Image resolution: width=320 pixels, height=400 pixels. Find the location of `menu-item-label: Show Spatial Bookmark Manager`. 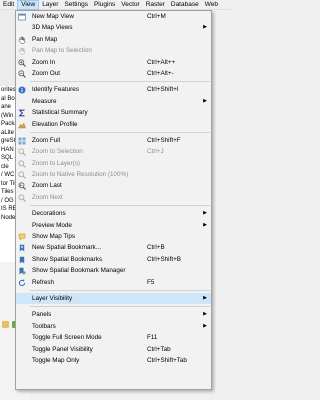

menu-item-label: Show Spatial Bookmark Manager is located at coordinates (79, 271).